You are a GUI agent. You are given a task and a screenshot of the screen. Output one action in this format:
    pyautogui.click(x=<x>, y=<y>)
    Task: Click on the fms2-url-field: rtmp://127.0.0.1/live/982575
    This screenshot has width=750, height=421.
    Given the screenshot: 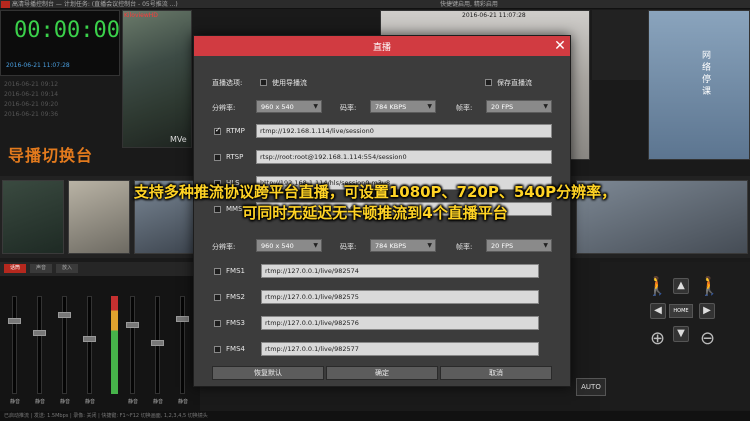 What is the action you would take?
    pyautogui.click(x=400, y=297)
    